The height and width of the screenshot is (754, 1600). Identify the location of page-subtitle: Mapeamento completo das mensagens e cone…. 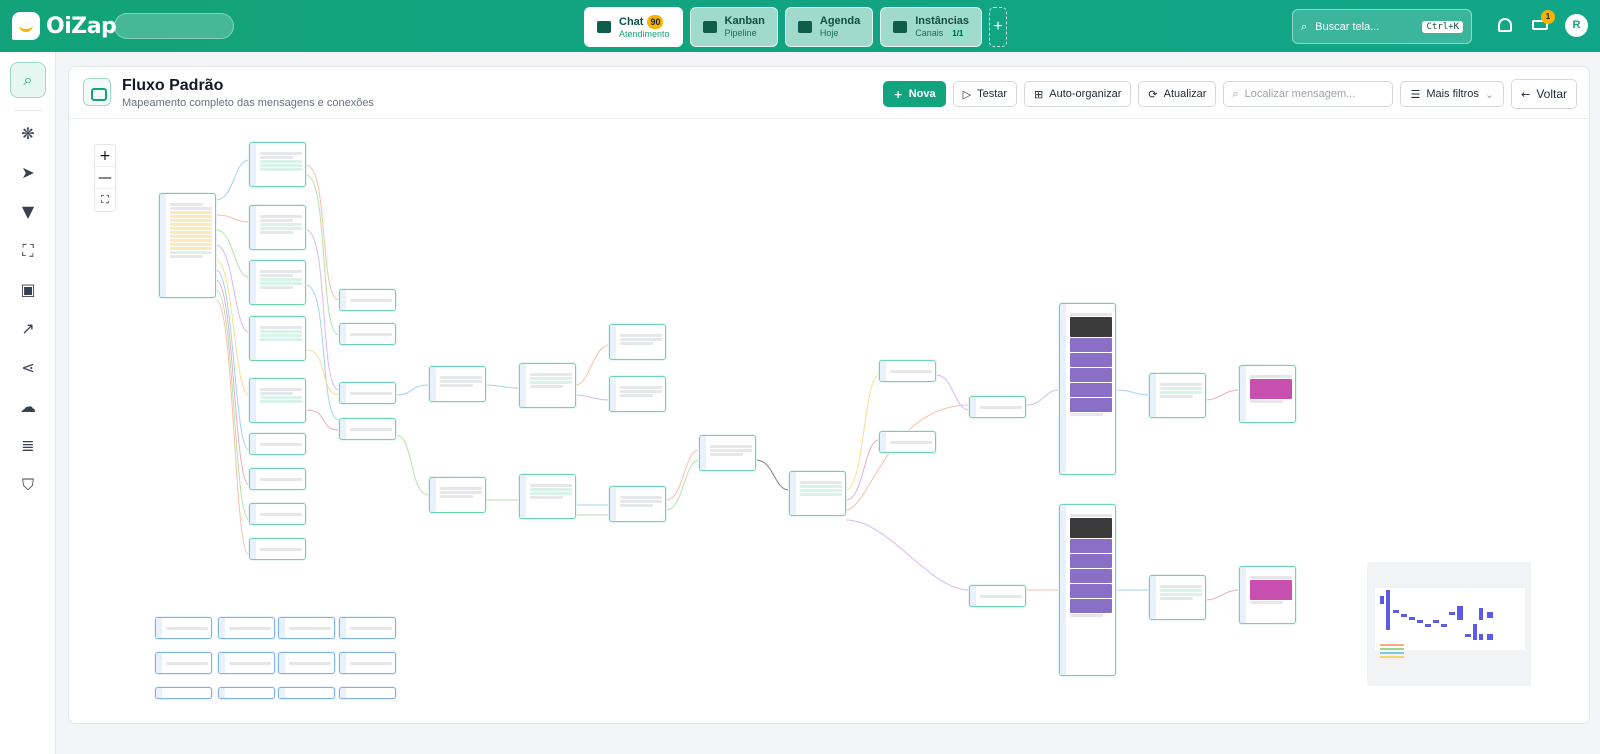
(248, 103).